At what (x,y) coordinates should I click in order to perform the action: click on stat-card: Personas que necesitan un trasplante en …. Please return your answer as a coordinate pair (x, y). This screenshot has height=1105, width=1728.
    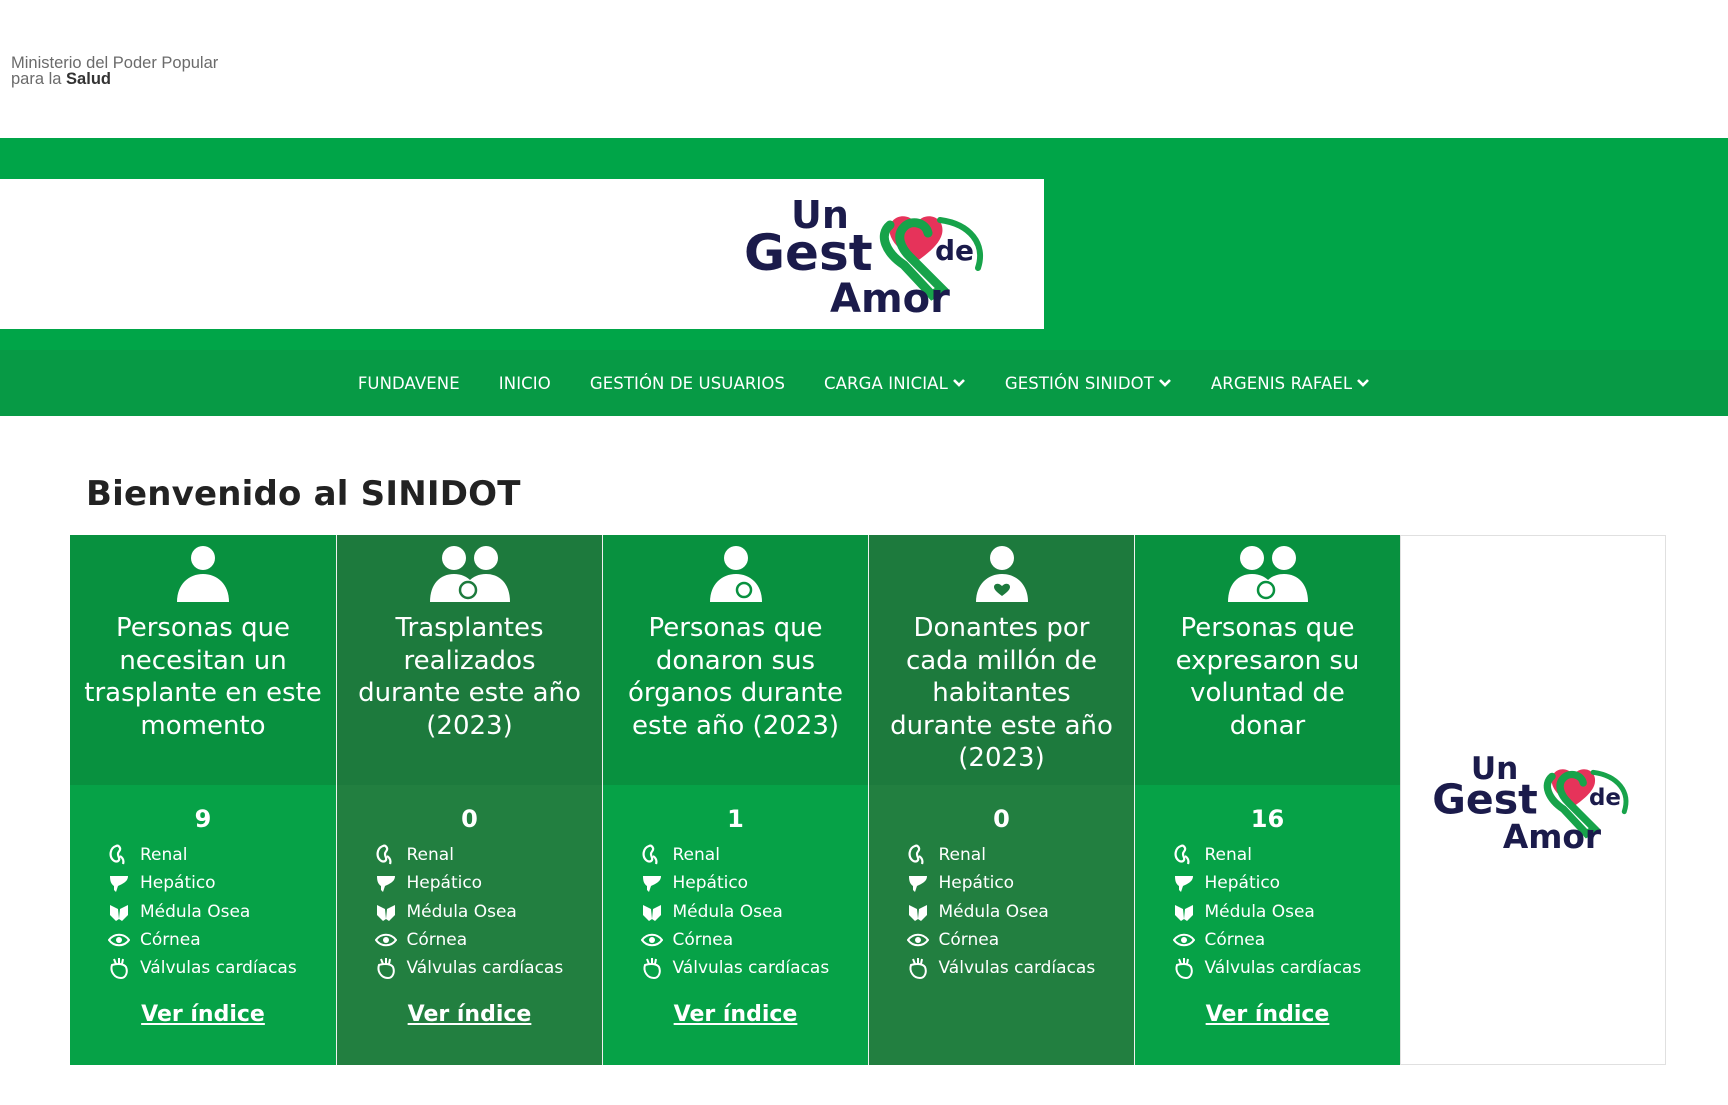
    Looking at the image, I should click on (203, 800).